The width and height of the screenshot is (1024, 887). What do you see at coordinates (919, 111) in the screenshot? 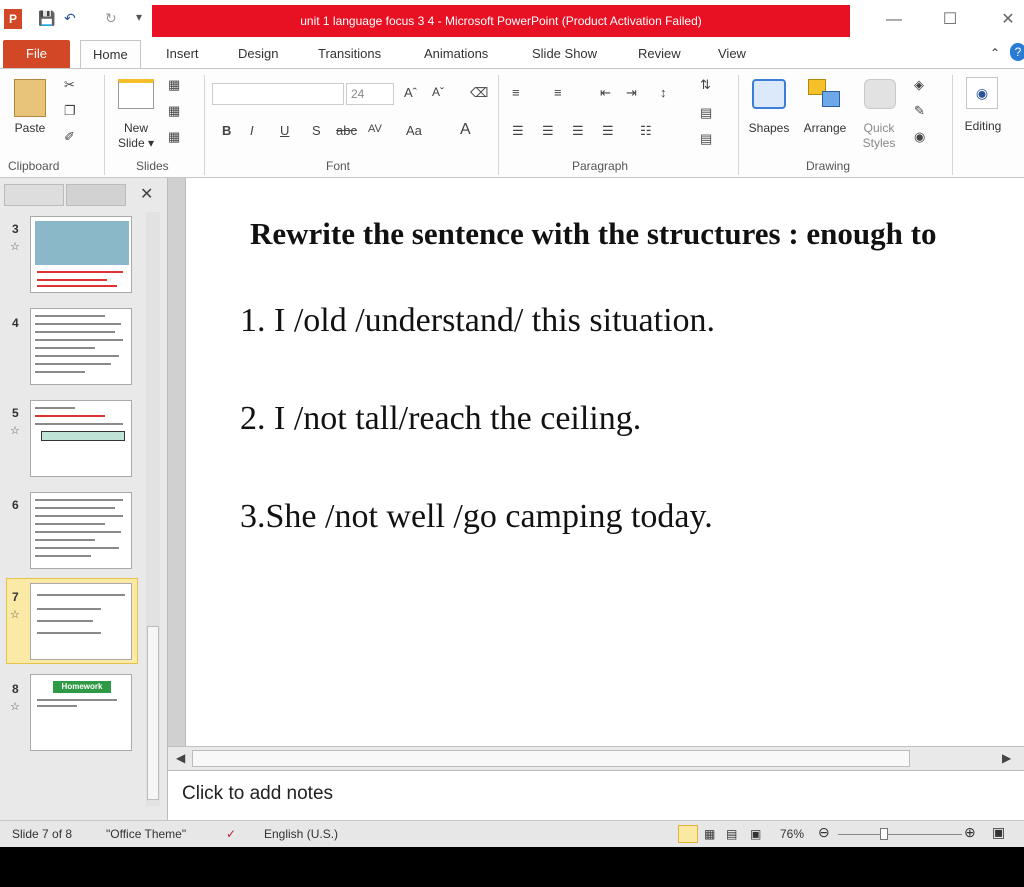
I see `shape-outline-icon: ✎` at bounding box center [919, 111].